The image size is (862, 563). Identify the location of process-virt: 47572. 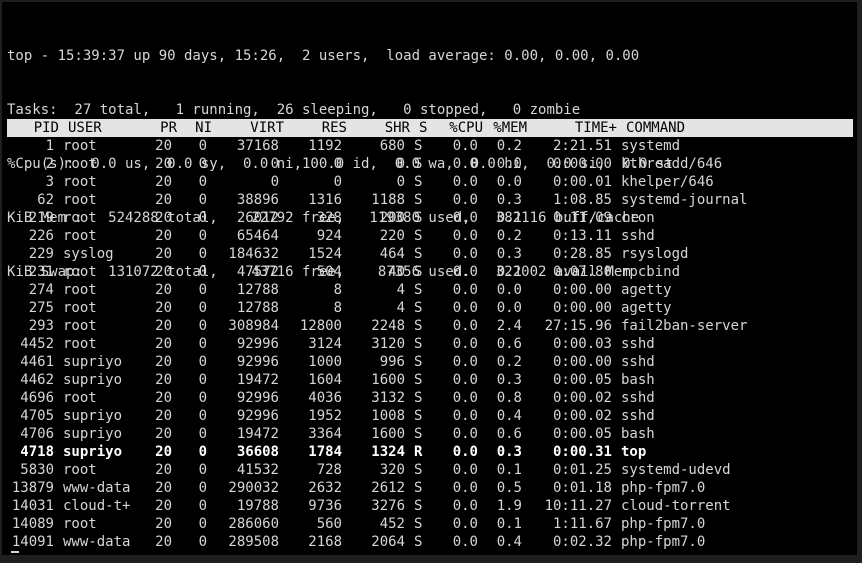
(257, 272).